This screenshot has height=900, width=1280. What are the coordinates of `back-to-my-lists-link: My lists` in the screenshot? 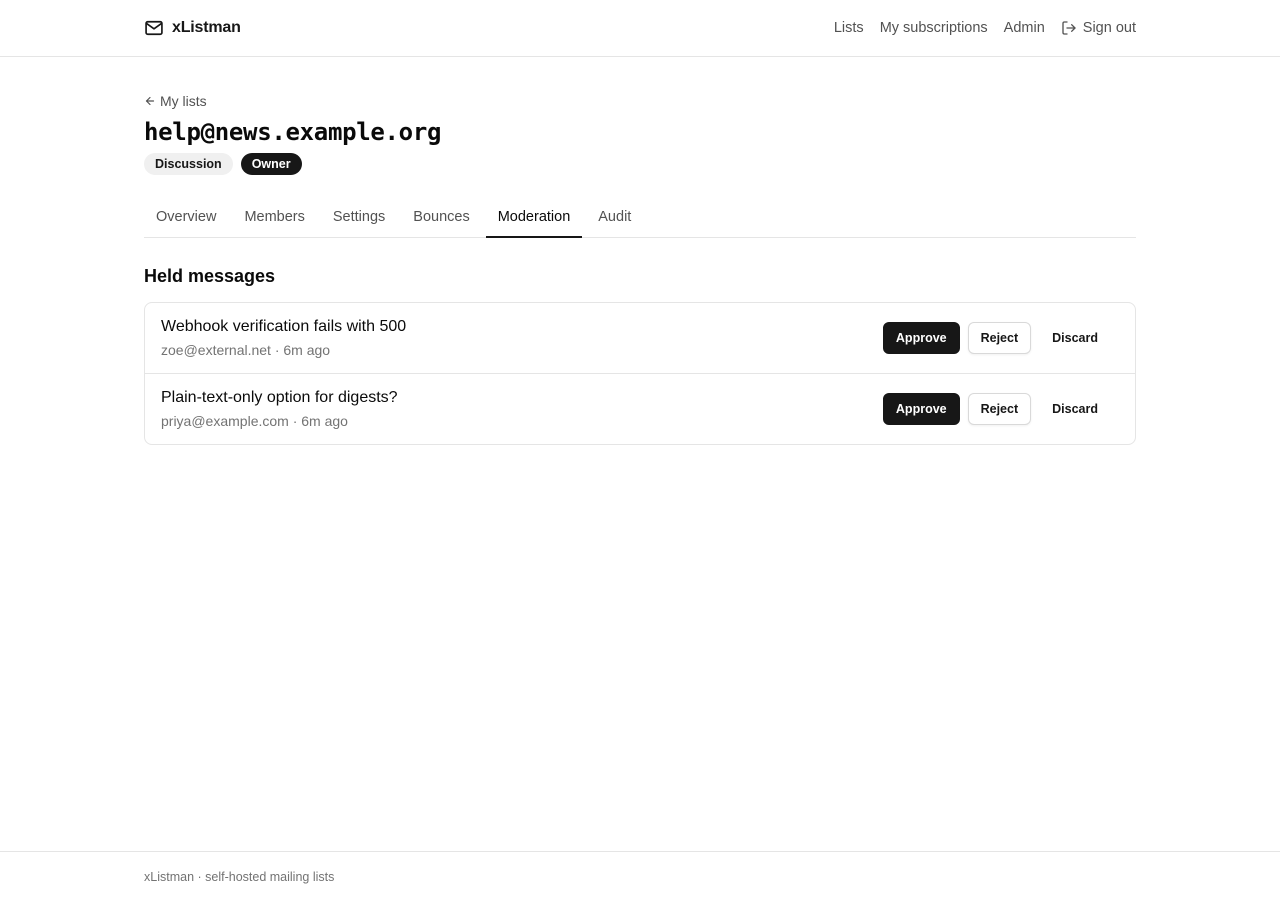 It's located at (175, 101).